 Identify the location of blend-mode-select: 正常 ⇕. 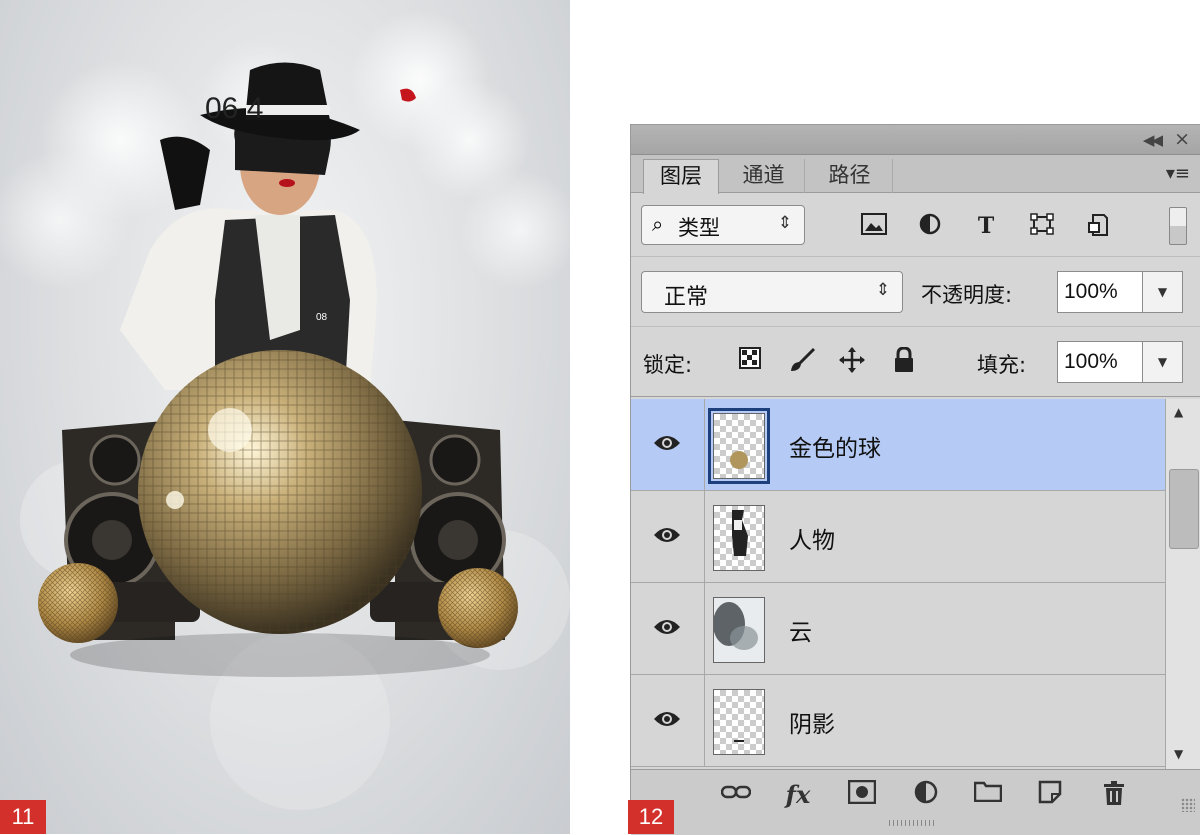
(772, 292).